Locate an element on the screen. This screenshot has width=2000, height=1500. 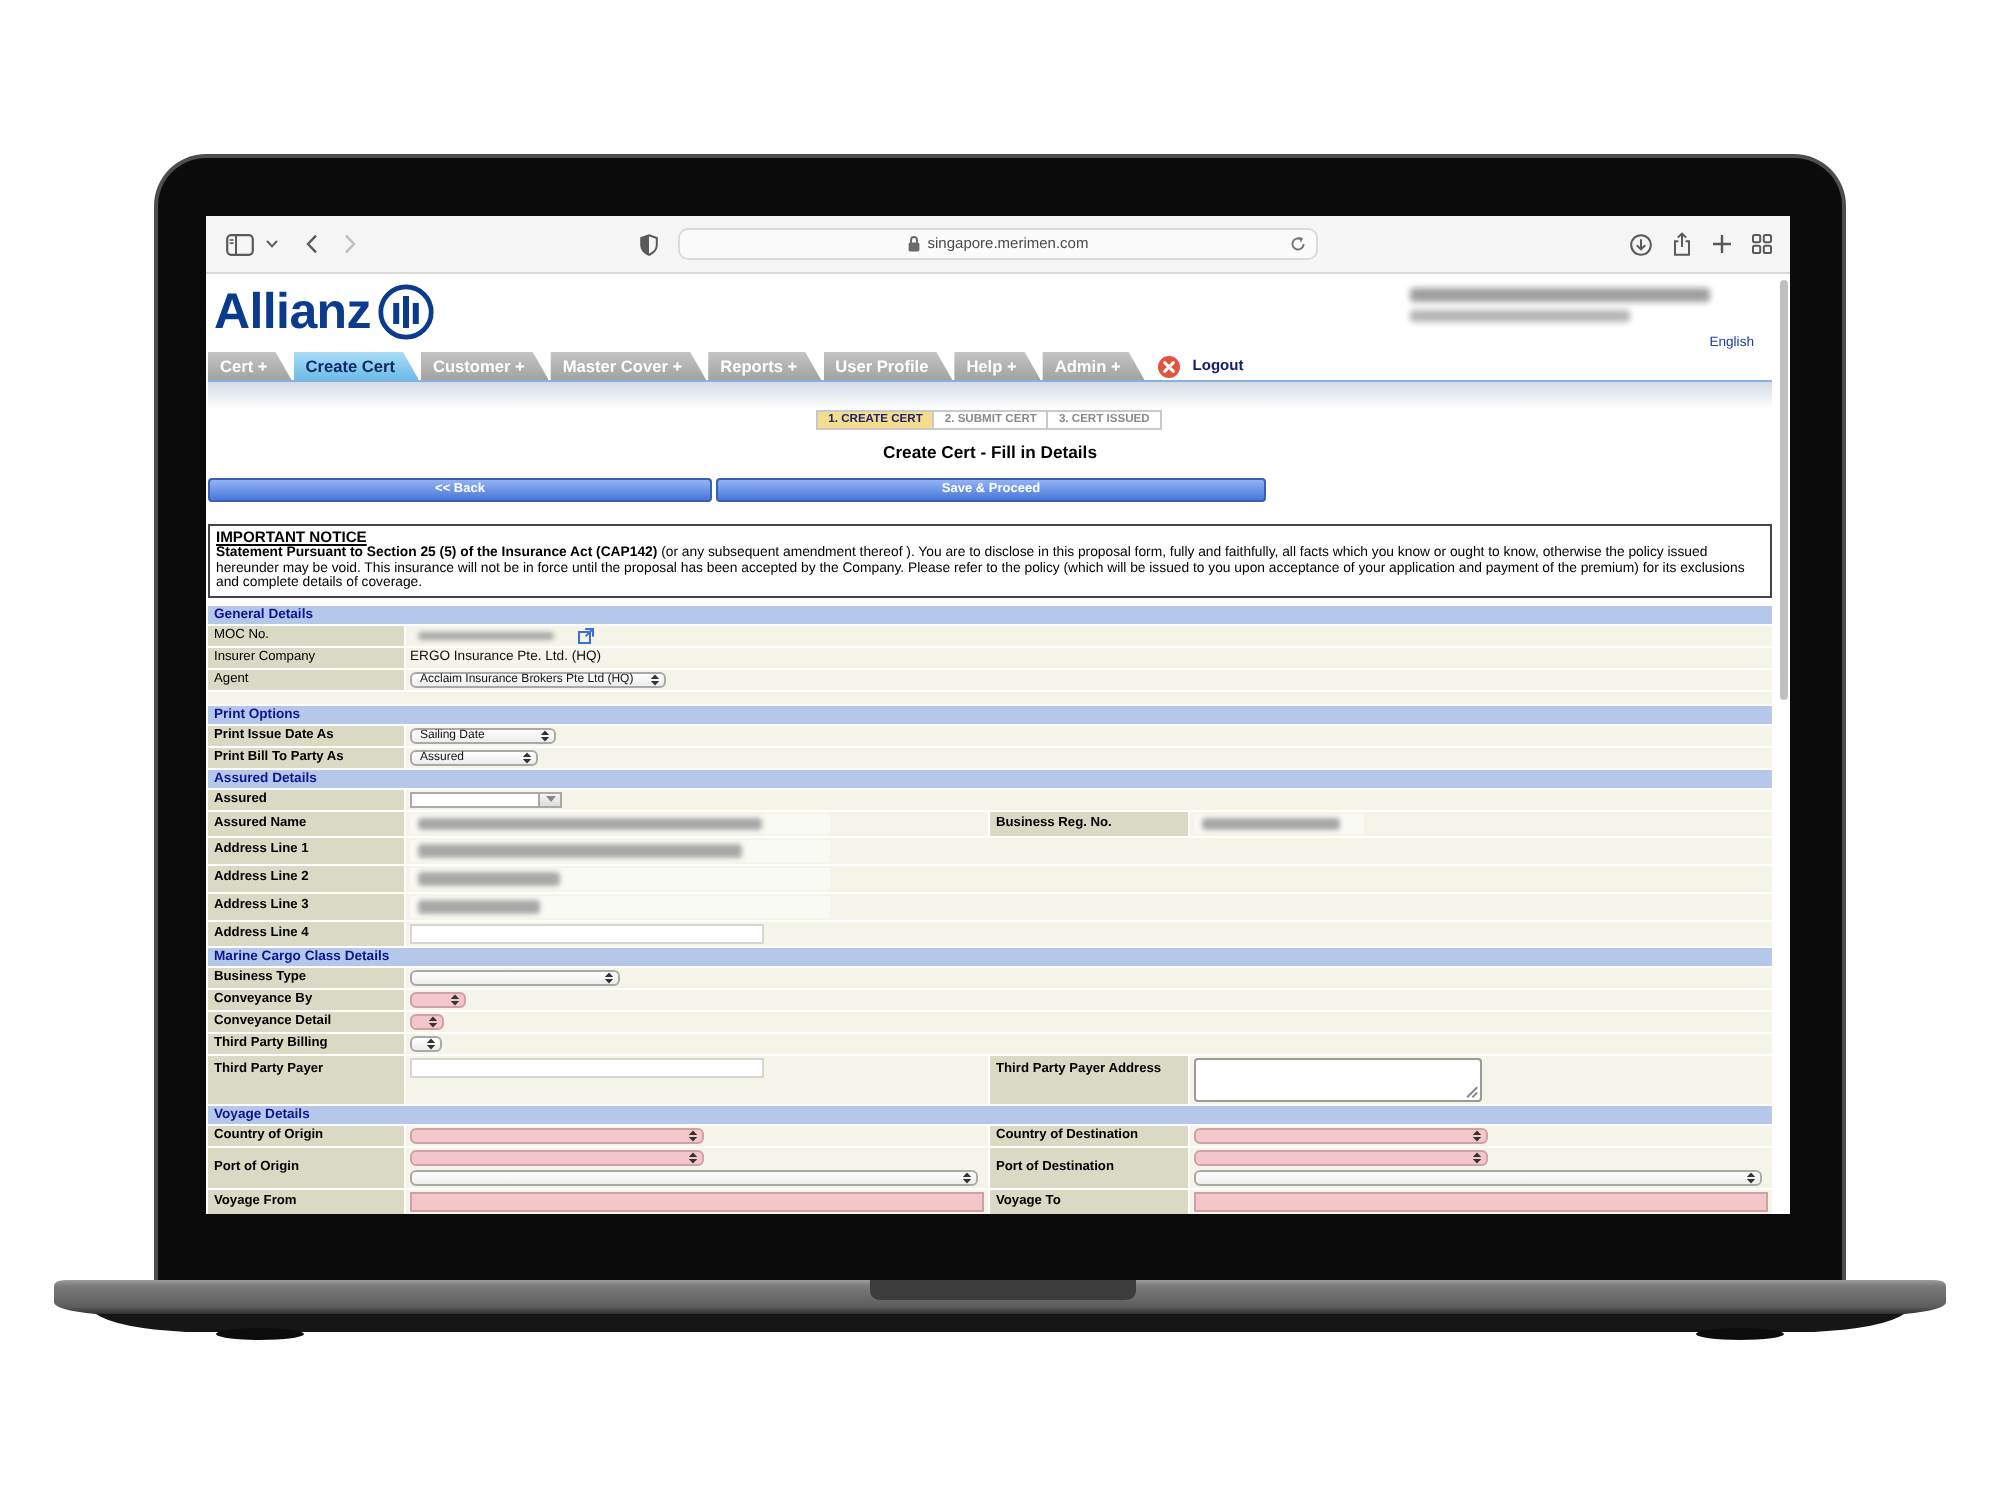
share-icon is located at coordinates (1682, 244).